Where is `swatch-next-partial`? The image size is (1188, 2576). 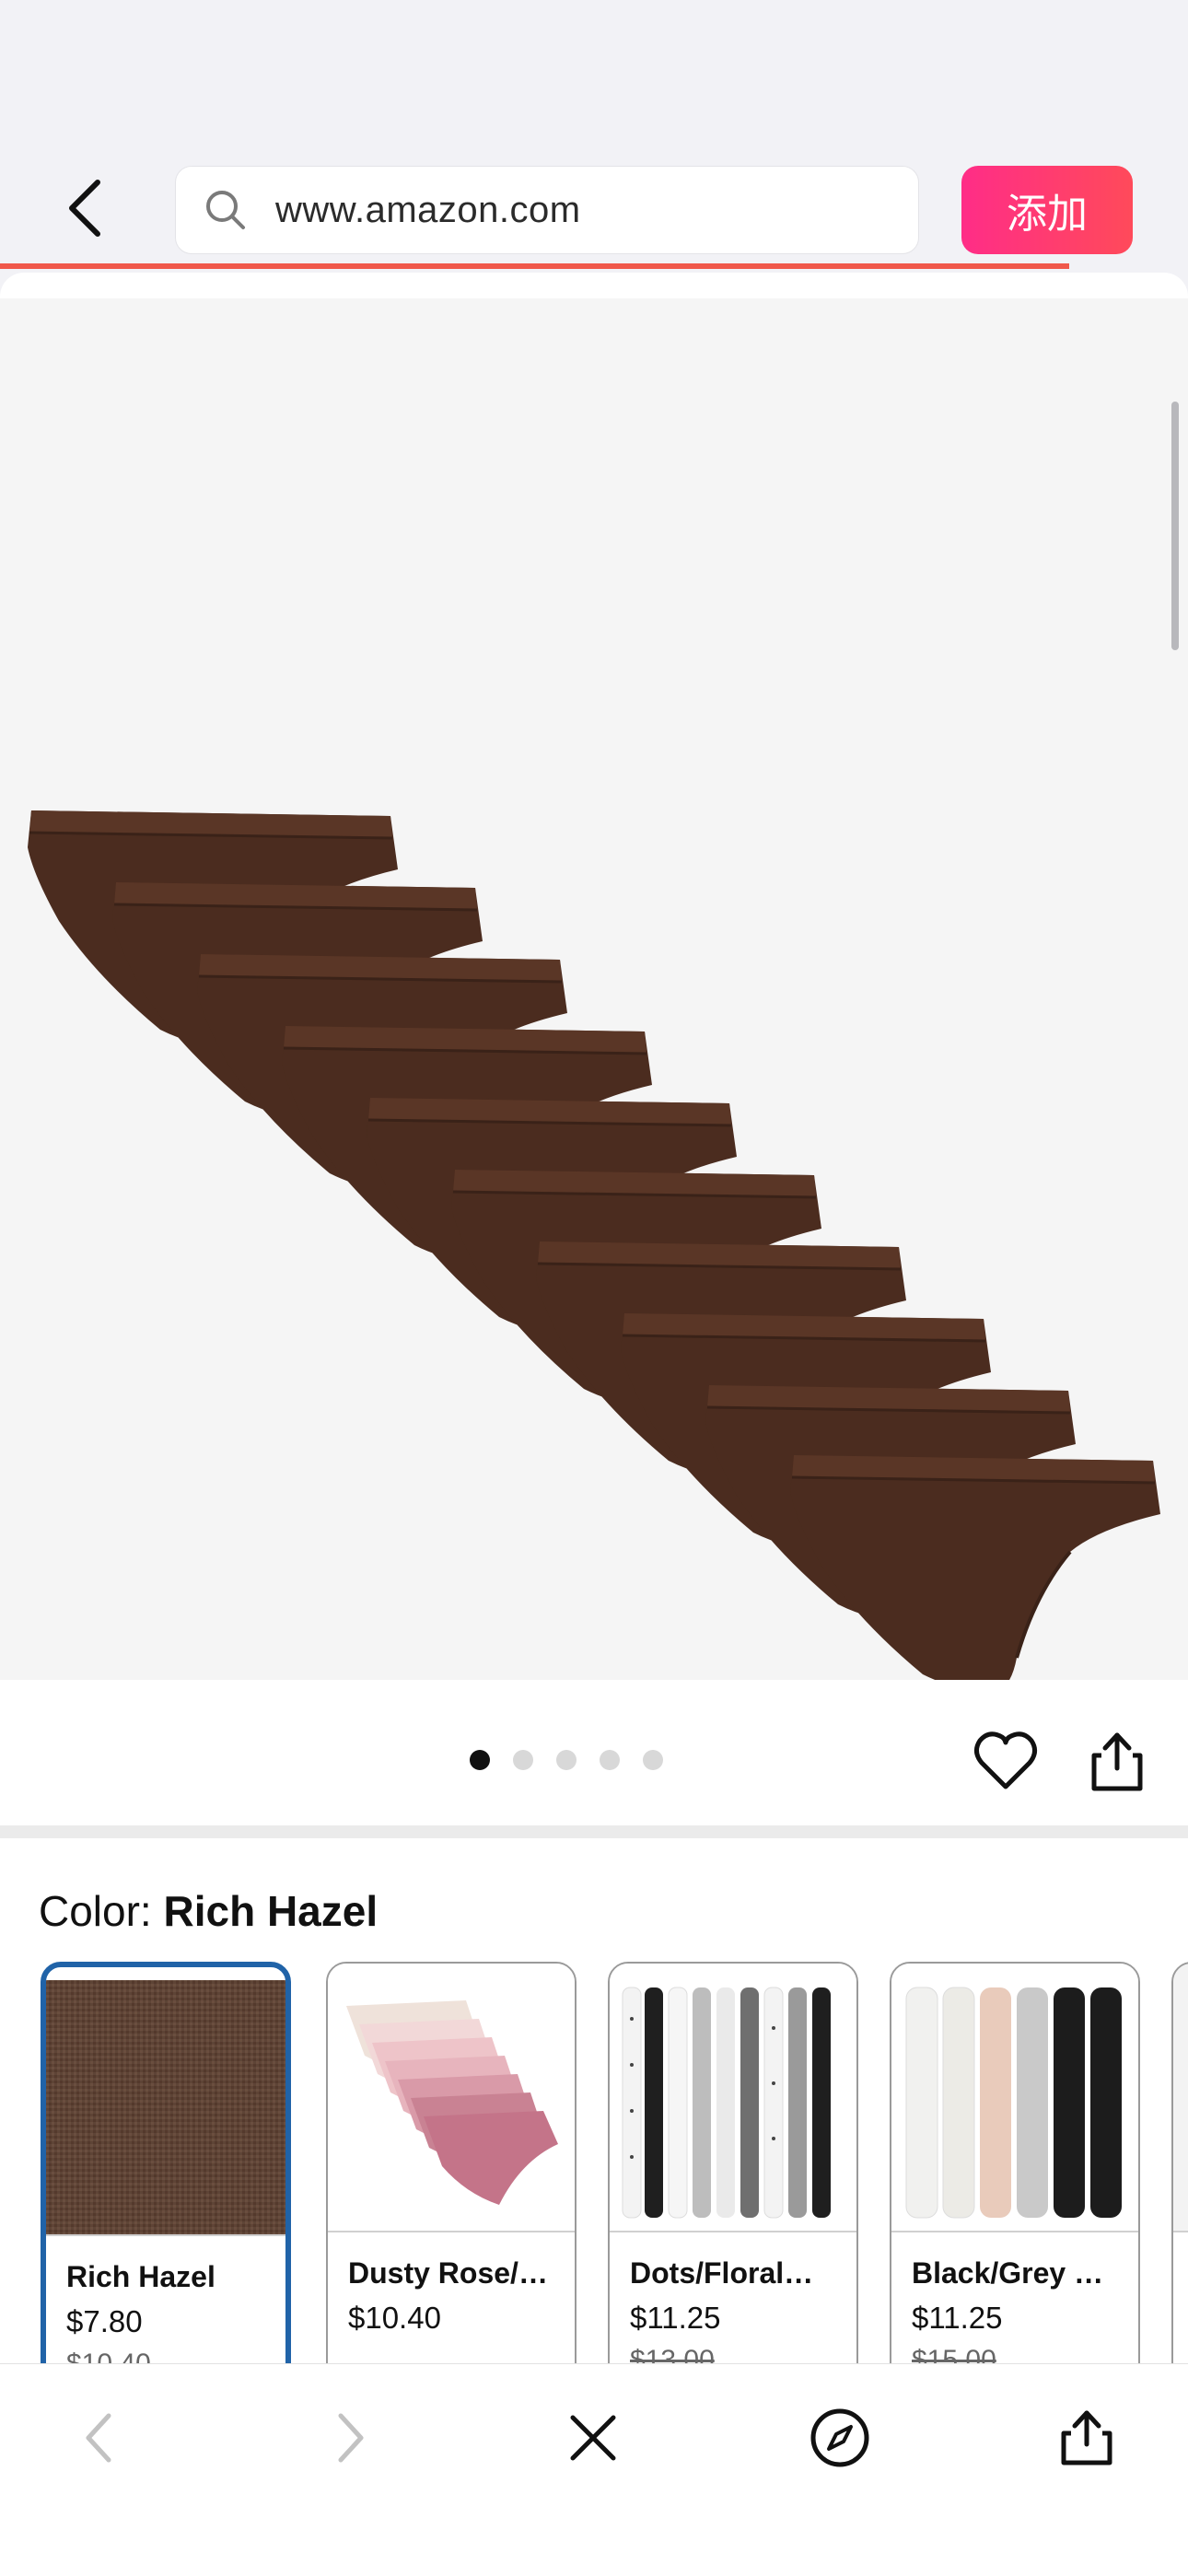 swatch-next-partial is located at coordinates (1179, 2162).